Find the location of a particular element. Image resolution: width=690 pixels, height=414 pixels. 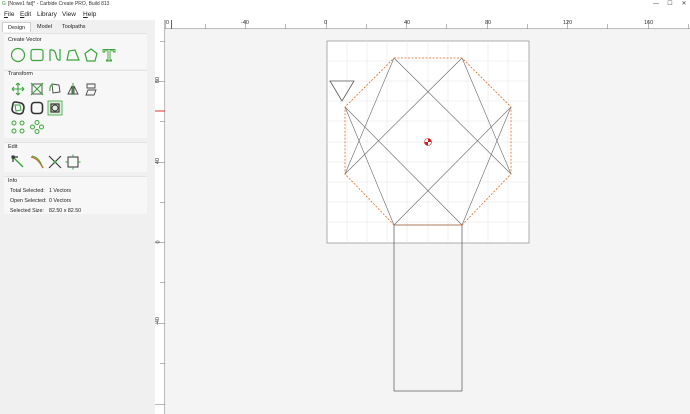

ruler-top-label: -40 is located at coordinates (245, 23).